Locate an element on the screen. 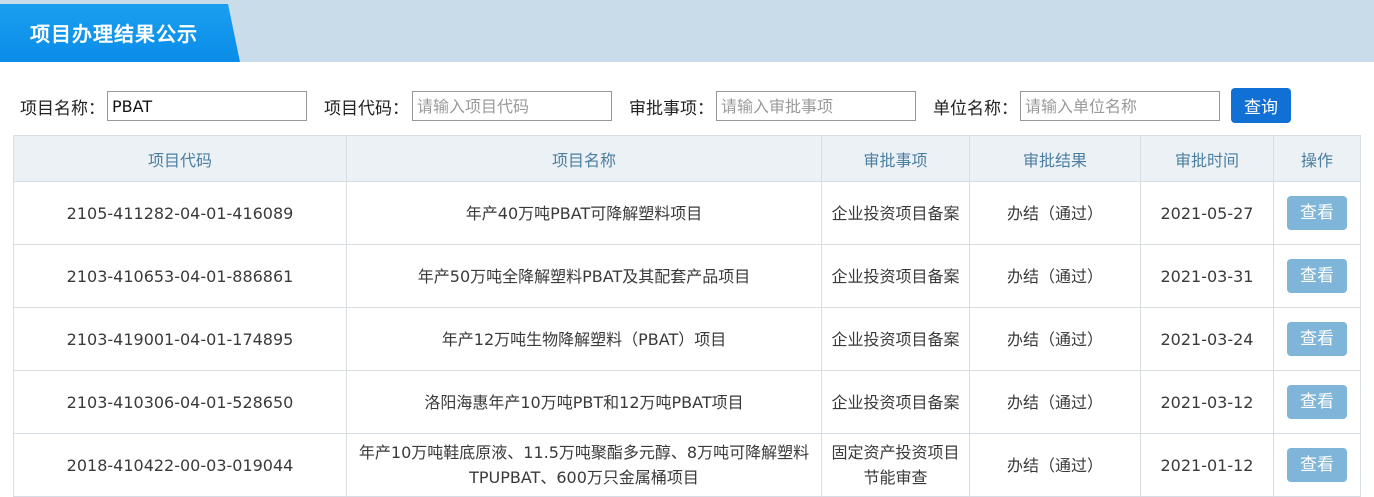 The width and height of the screenshot is (1374, 497). cell-code: 2103-410653-04-01-886861 is located at coordinates (180, 276).